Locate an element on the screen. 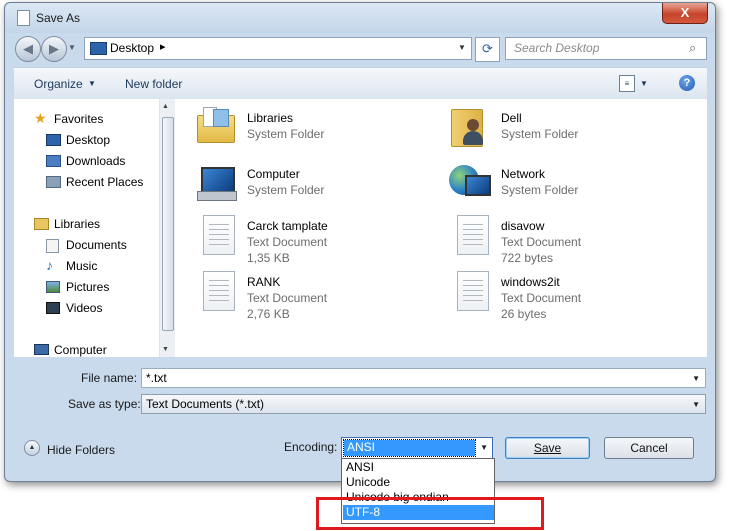  file-item-libraries: Libraries System Folder is located at coordinates (313, 130).